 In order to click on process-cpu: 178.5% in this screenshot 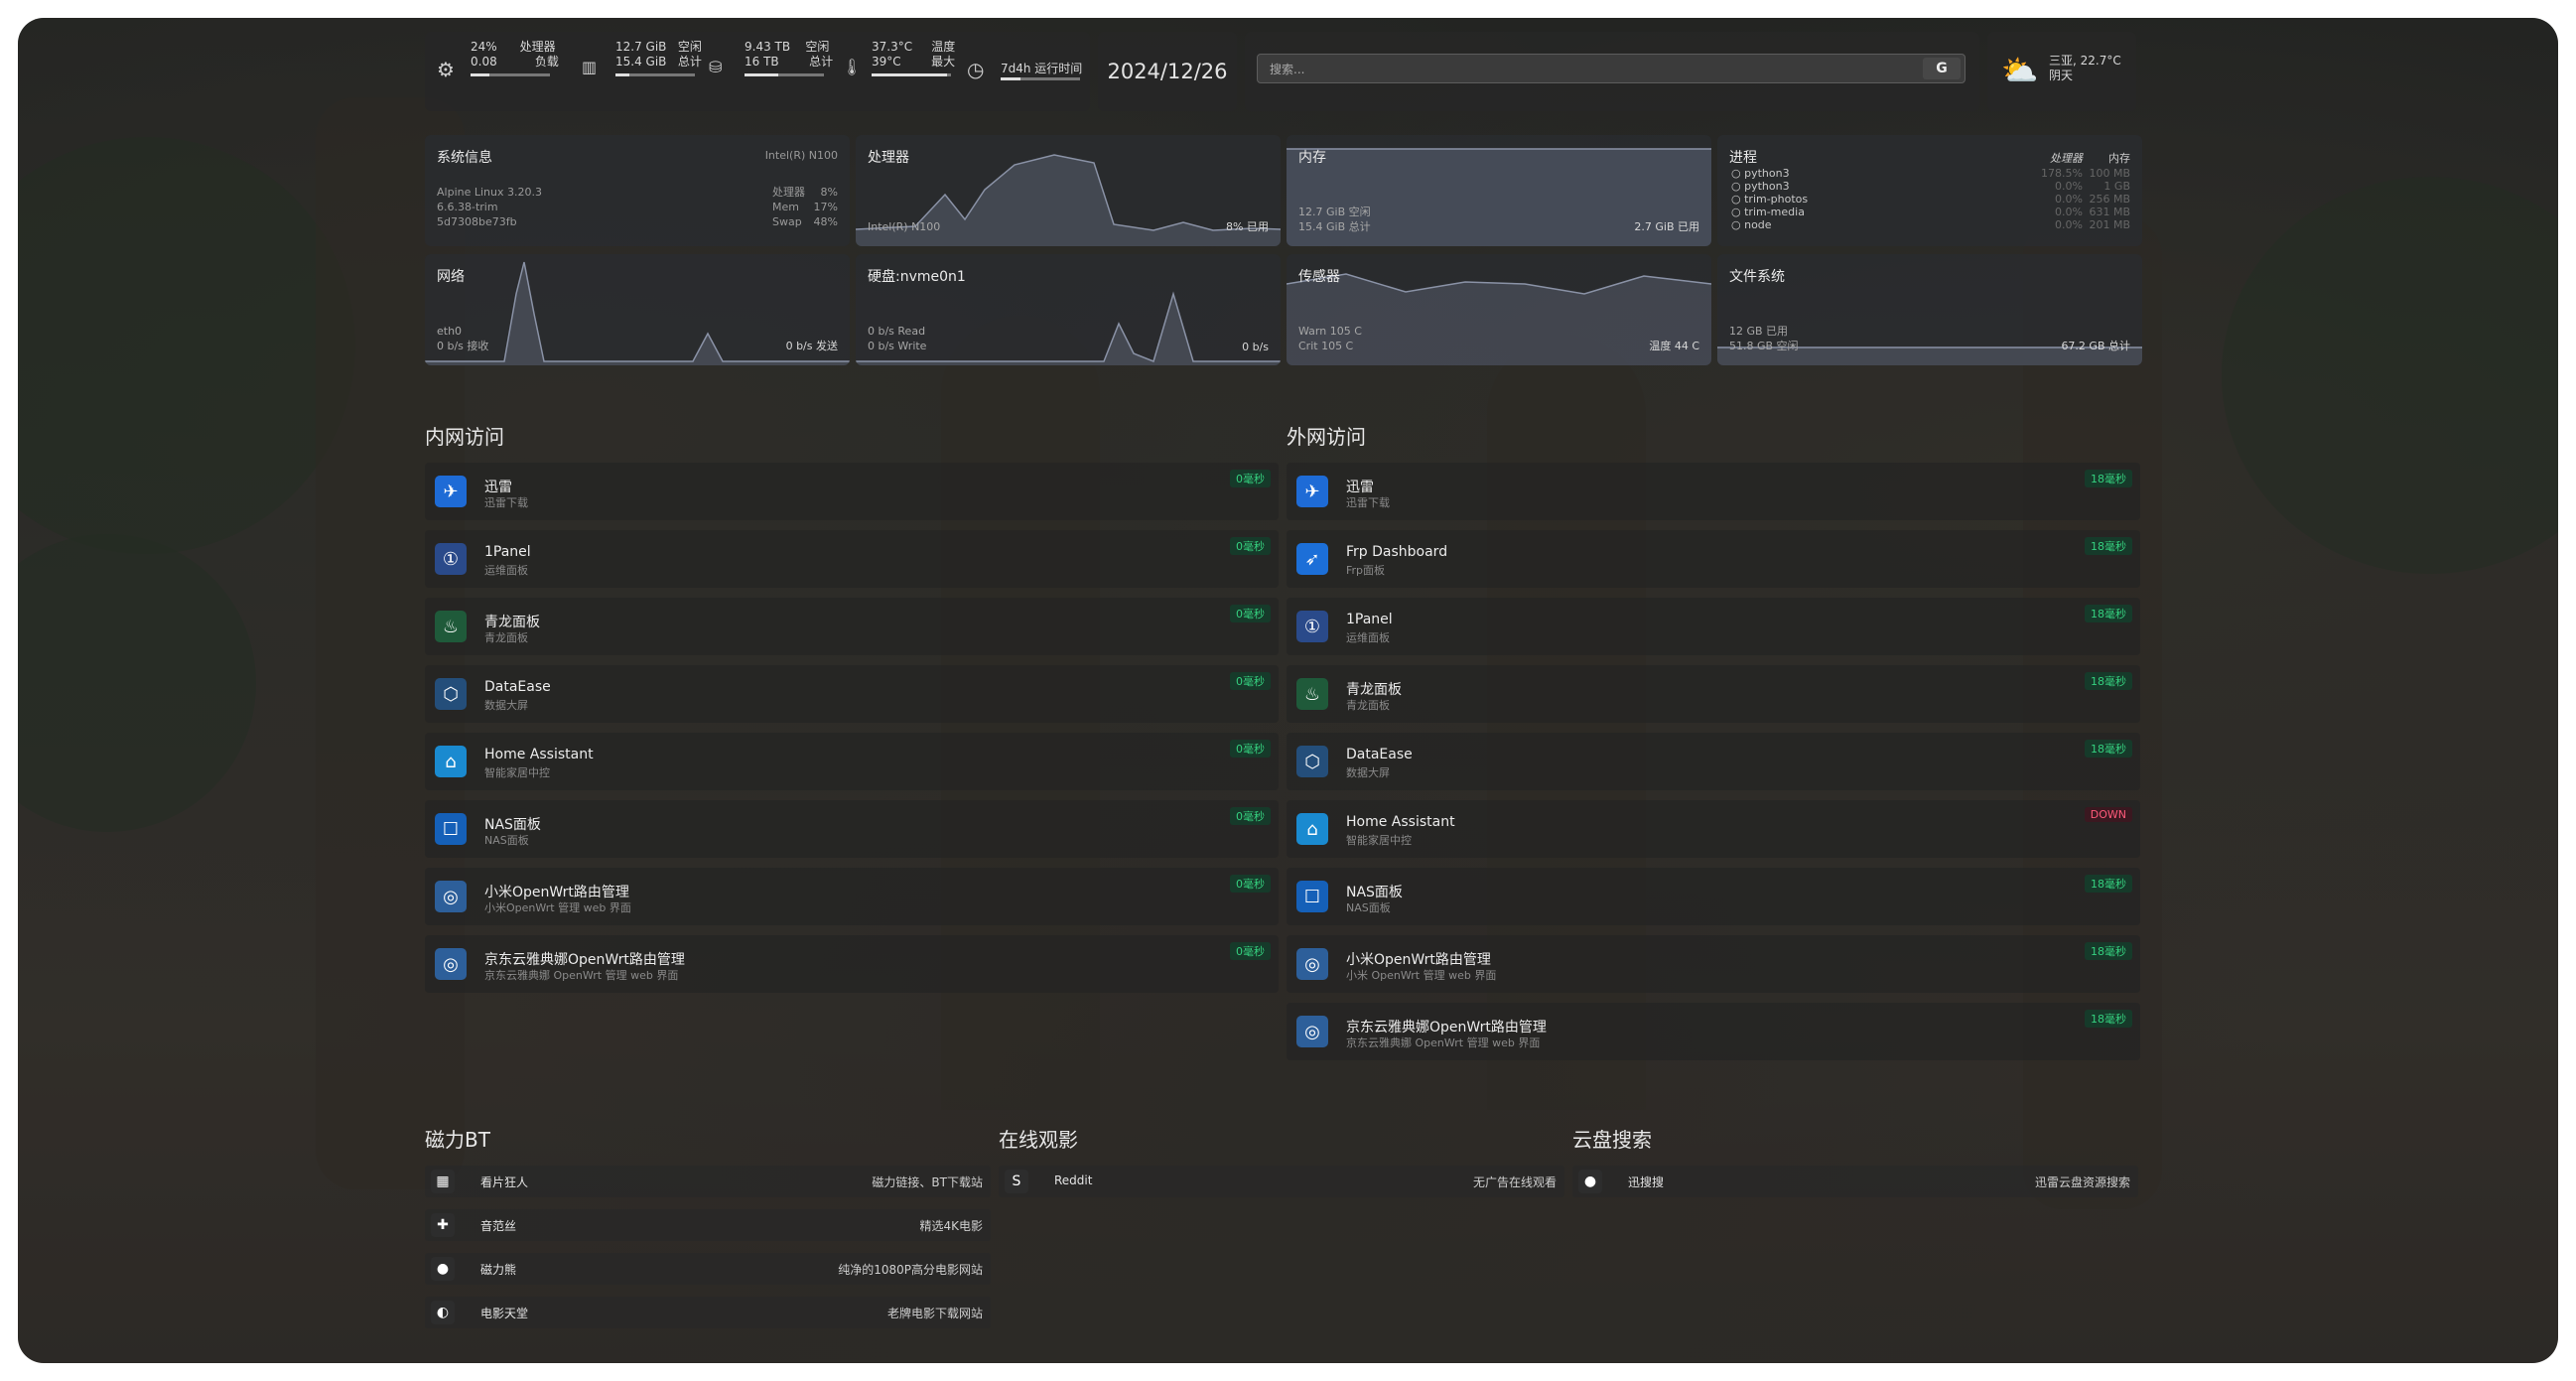, I will do `click(2062, 173)`.